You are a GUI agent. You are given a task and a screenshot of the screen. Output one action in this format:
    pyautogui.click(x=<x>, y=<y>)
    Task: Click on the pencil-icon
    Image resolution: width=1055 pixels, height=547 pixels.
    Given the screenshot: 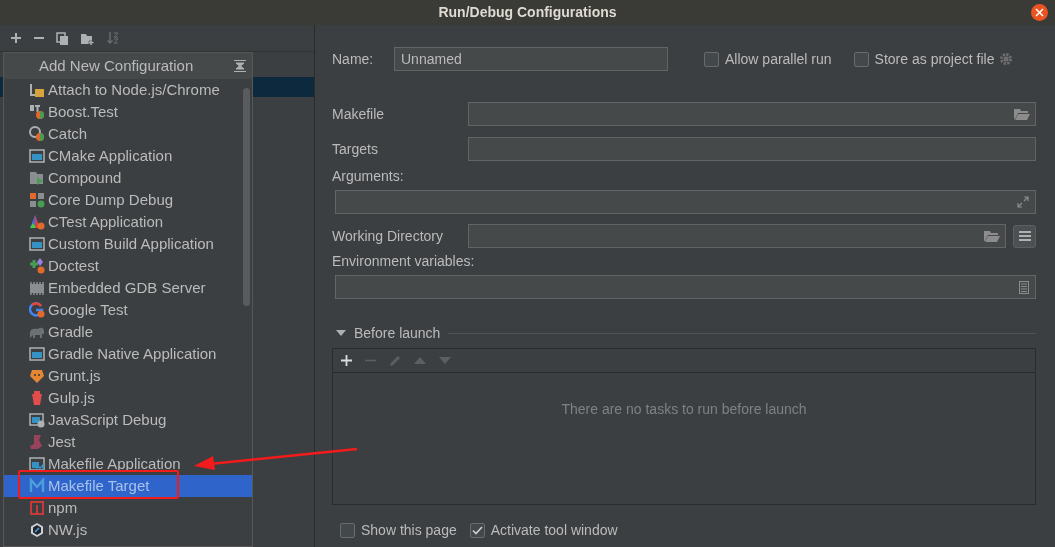 What is the action you would take?
    pyautogui.click(x=395, y=360)
    